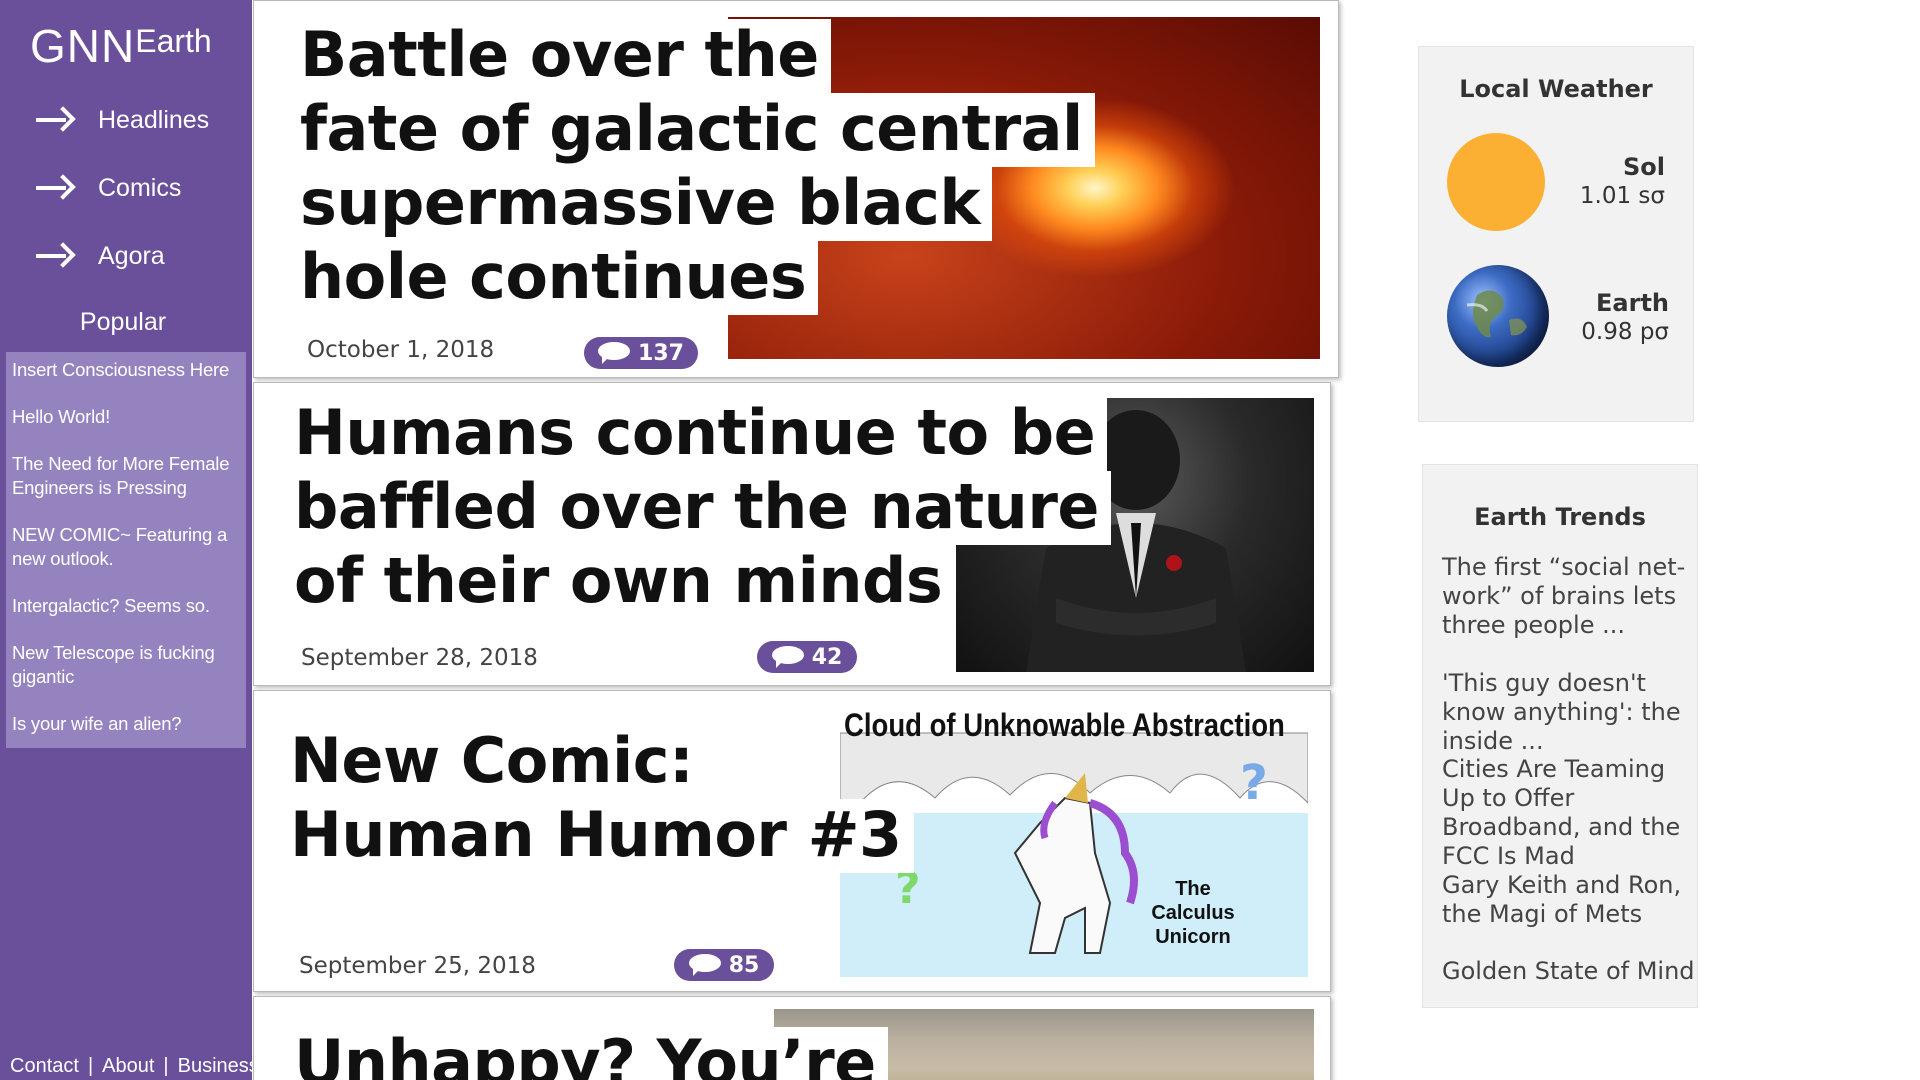 Image resolution: width=1920 pixels, height=1080 pixels. What do you see at coordinates (1572, 971) in the screenshot?
I see `trend-link: Golden State of Mind` at bounding box center [1572, 971].